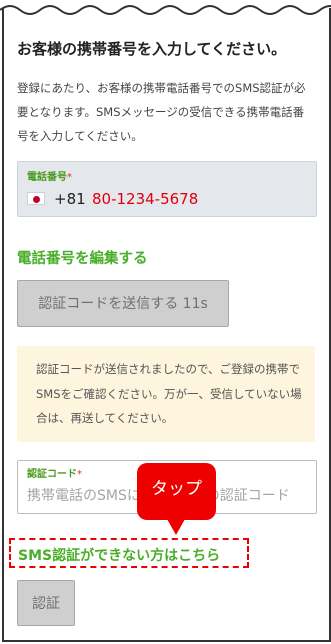  Describe the element at coordinates (176, 527) in the screenshot. I see `tap-callout-pointer` at that location.